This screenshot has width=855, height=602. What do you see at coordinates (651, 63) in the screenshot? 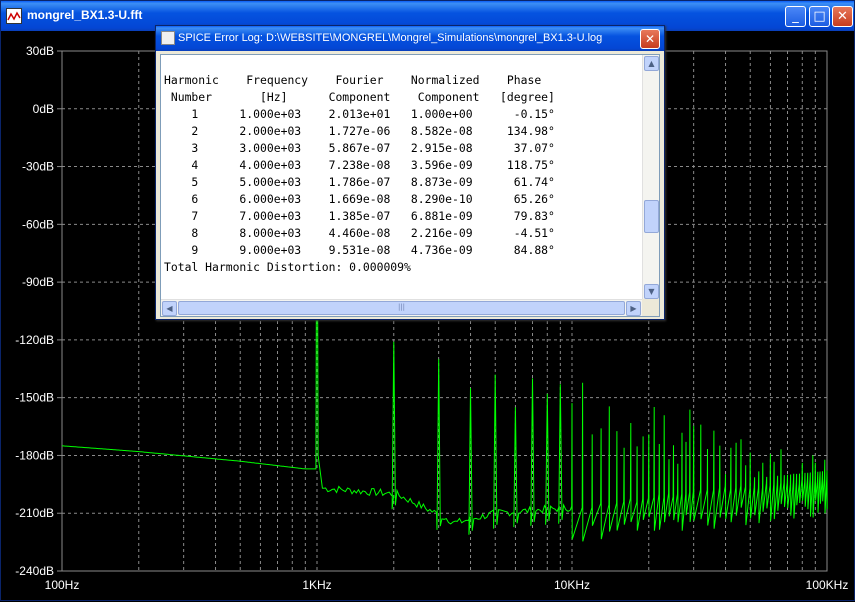
I see `scroll-up-button: ▲` at bounding box center [651, 63].